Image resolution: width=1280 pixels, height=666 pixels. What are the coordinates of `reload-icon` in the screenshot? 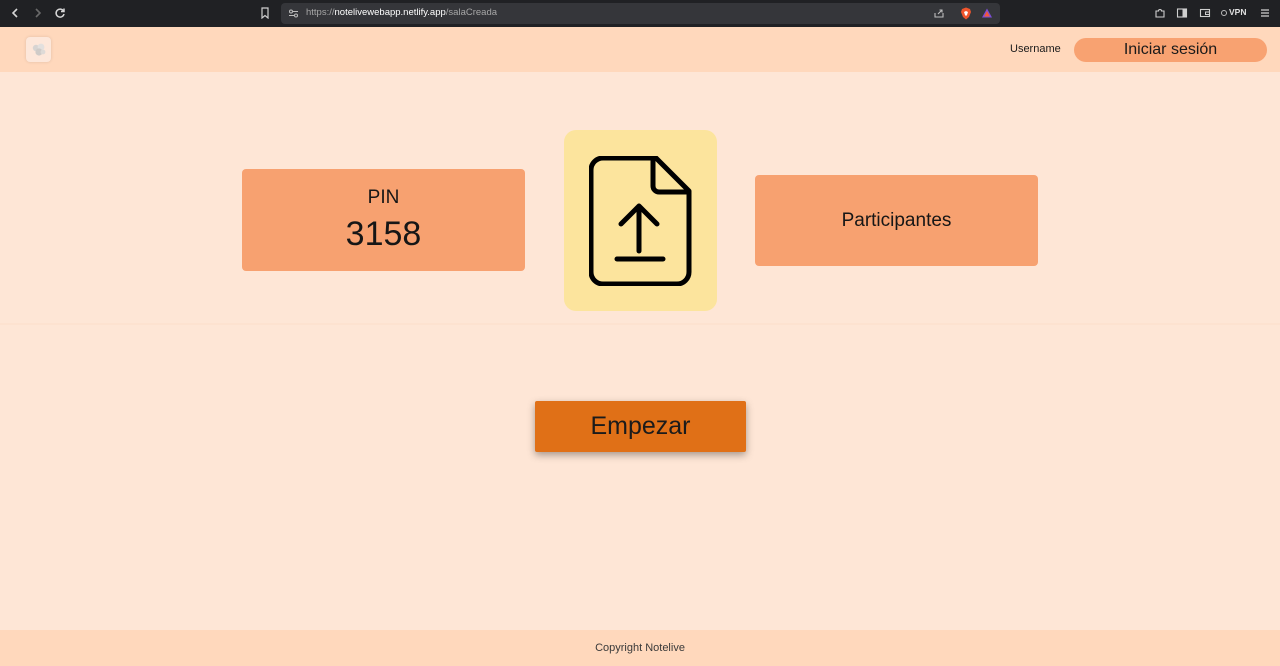 It's located at (60, 13).